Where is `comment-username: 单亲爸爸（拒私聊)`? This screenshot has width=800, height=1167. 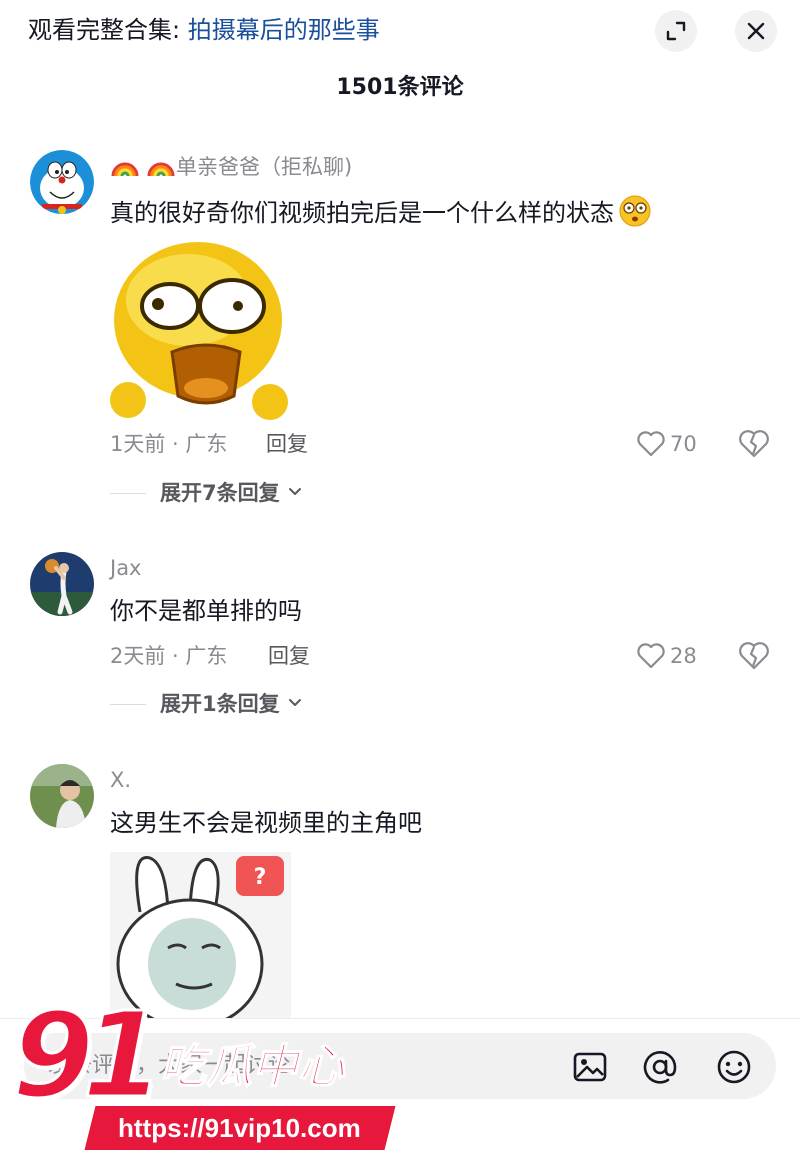 comment-username: 单亲爸爸（拒私聊) is located at coordinates (231, 166).